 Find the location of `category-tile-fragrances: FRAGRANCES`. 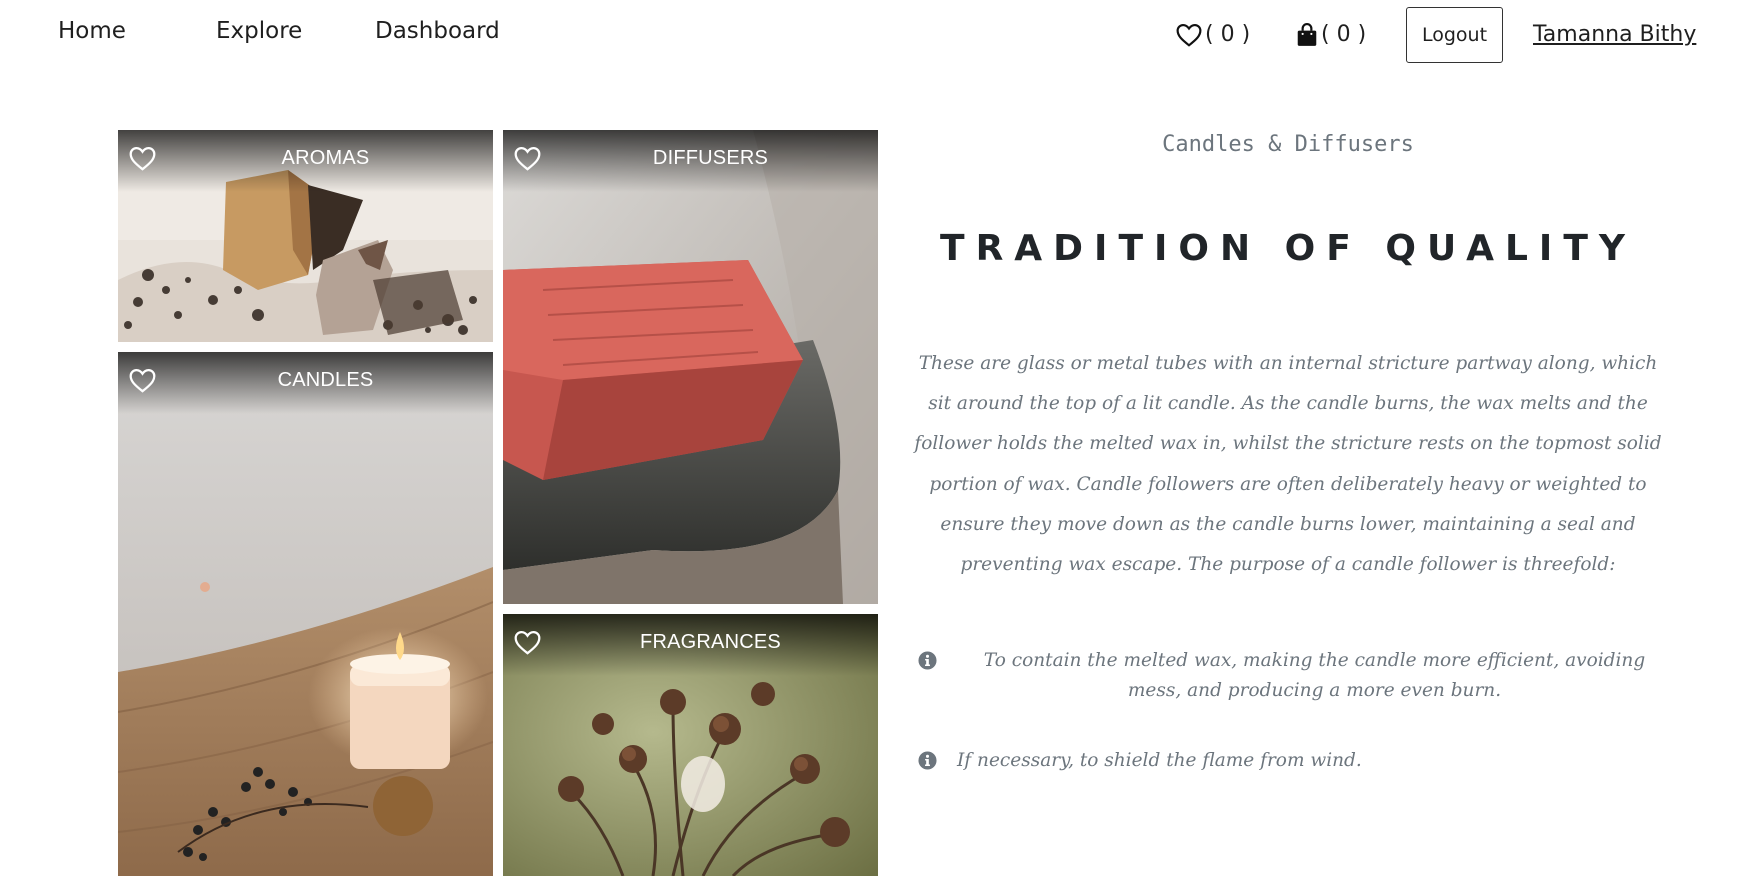

category-tile-fragrances: FRAGRANCES is located at coordinates (690, 745).